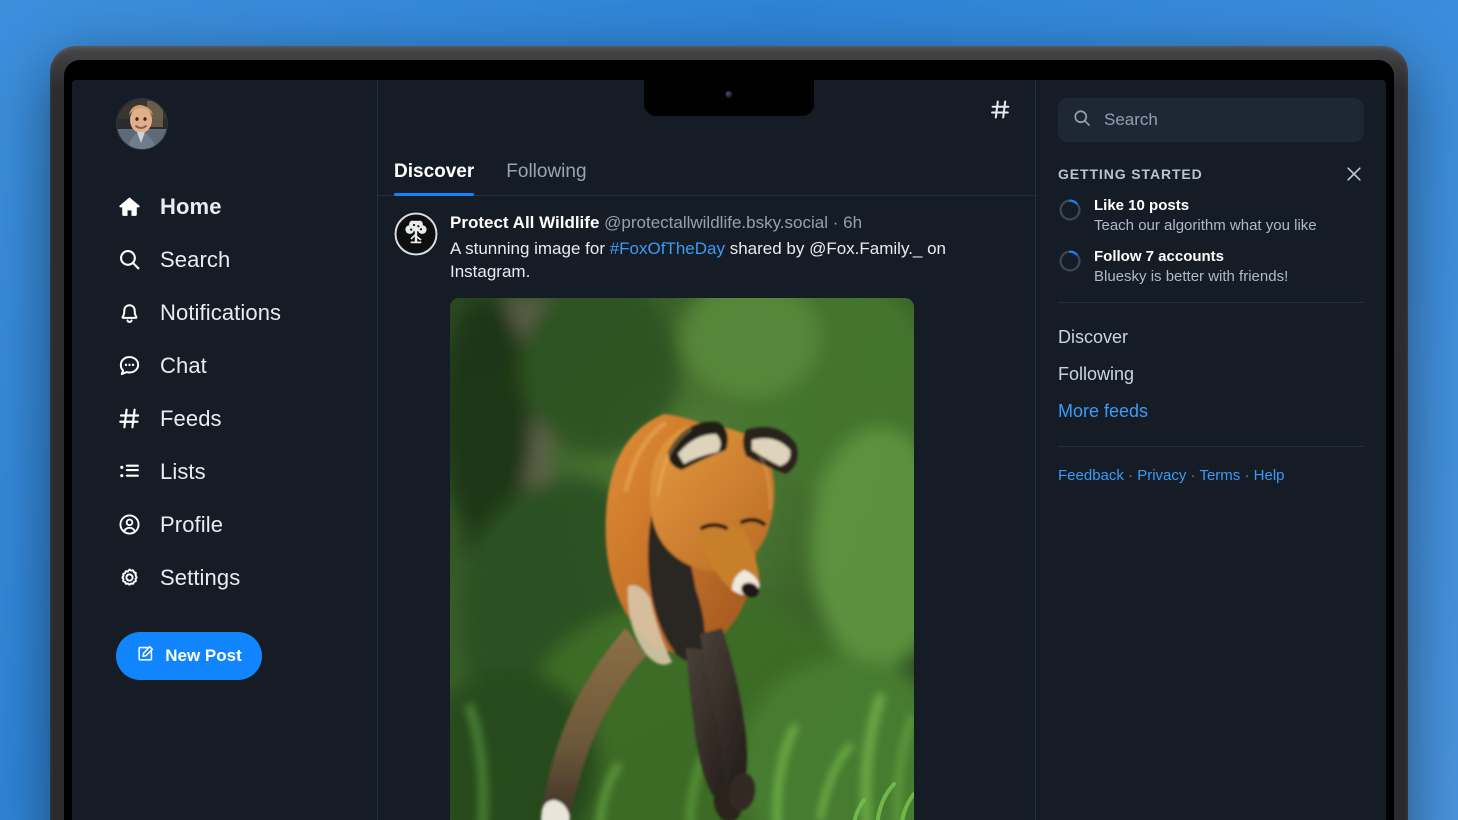 The image size is (1458, 820). I want to click on camera-notch, so click(729, 98).